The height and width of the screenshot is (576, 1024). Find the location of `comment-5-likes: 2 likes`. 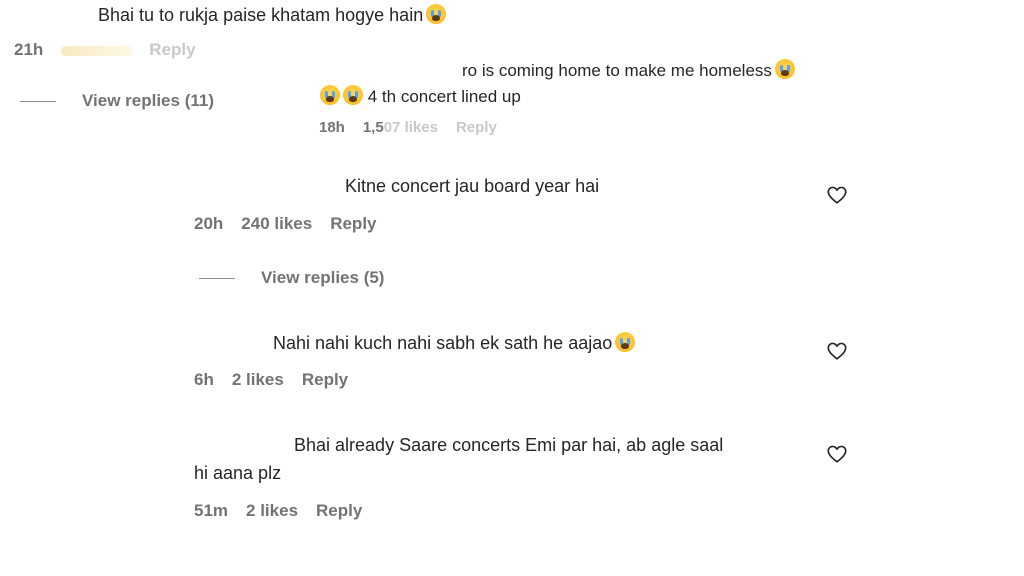

comment-5-likes: 2 likes is located at coordinates (272, 510).